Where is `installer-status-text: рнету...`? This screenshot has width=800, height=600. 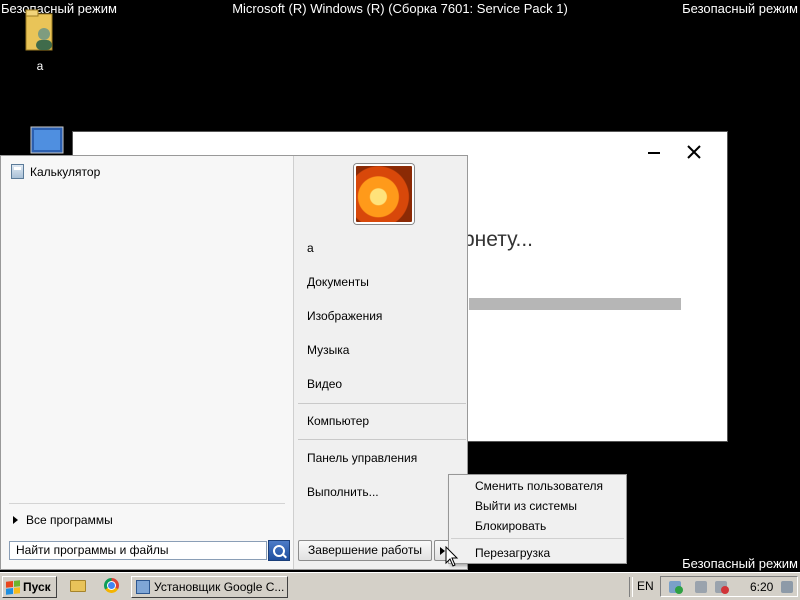 installer-status-text: рнету... is located at coordinates (498, 239).